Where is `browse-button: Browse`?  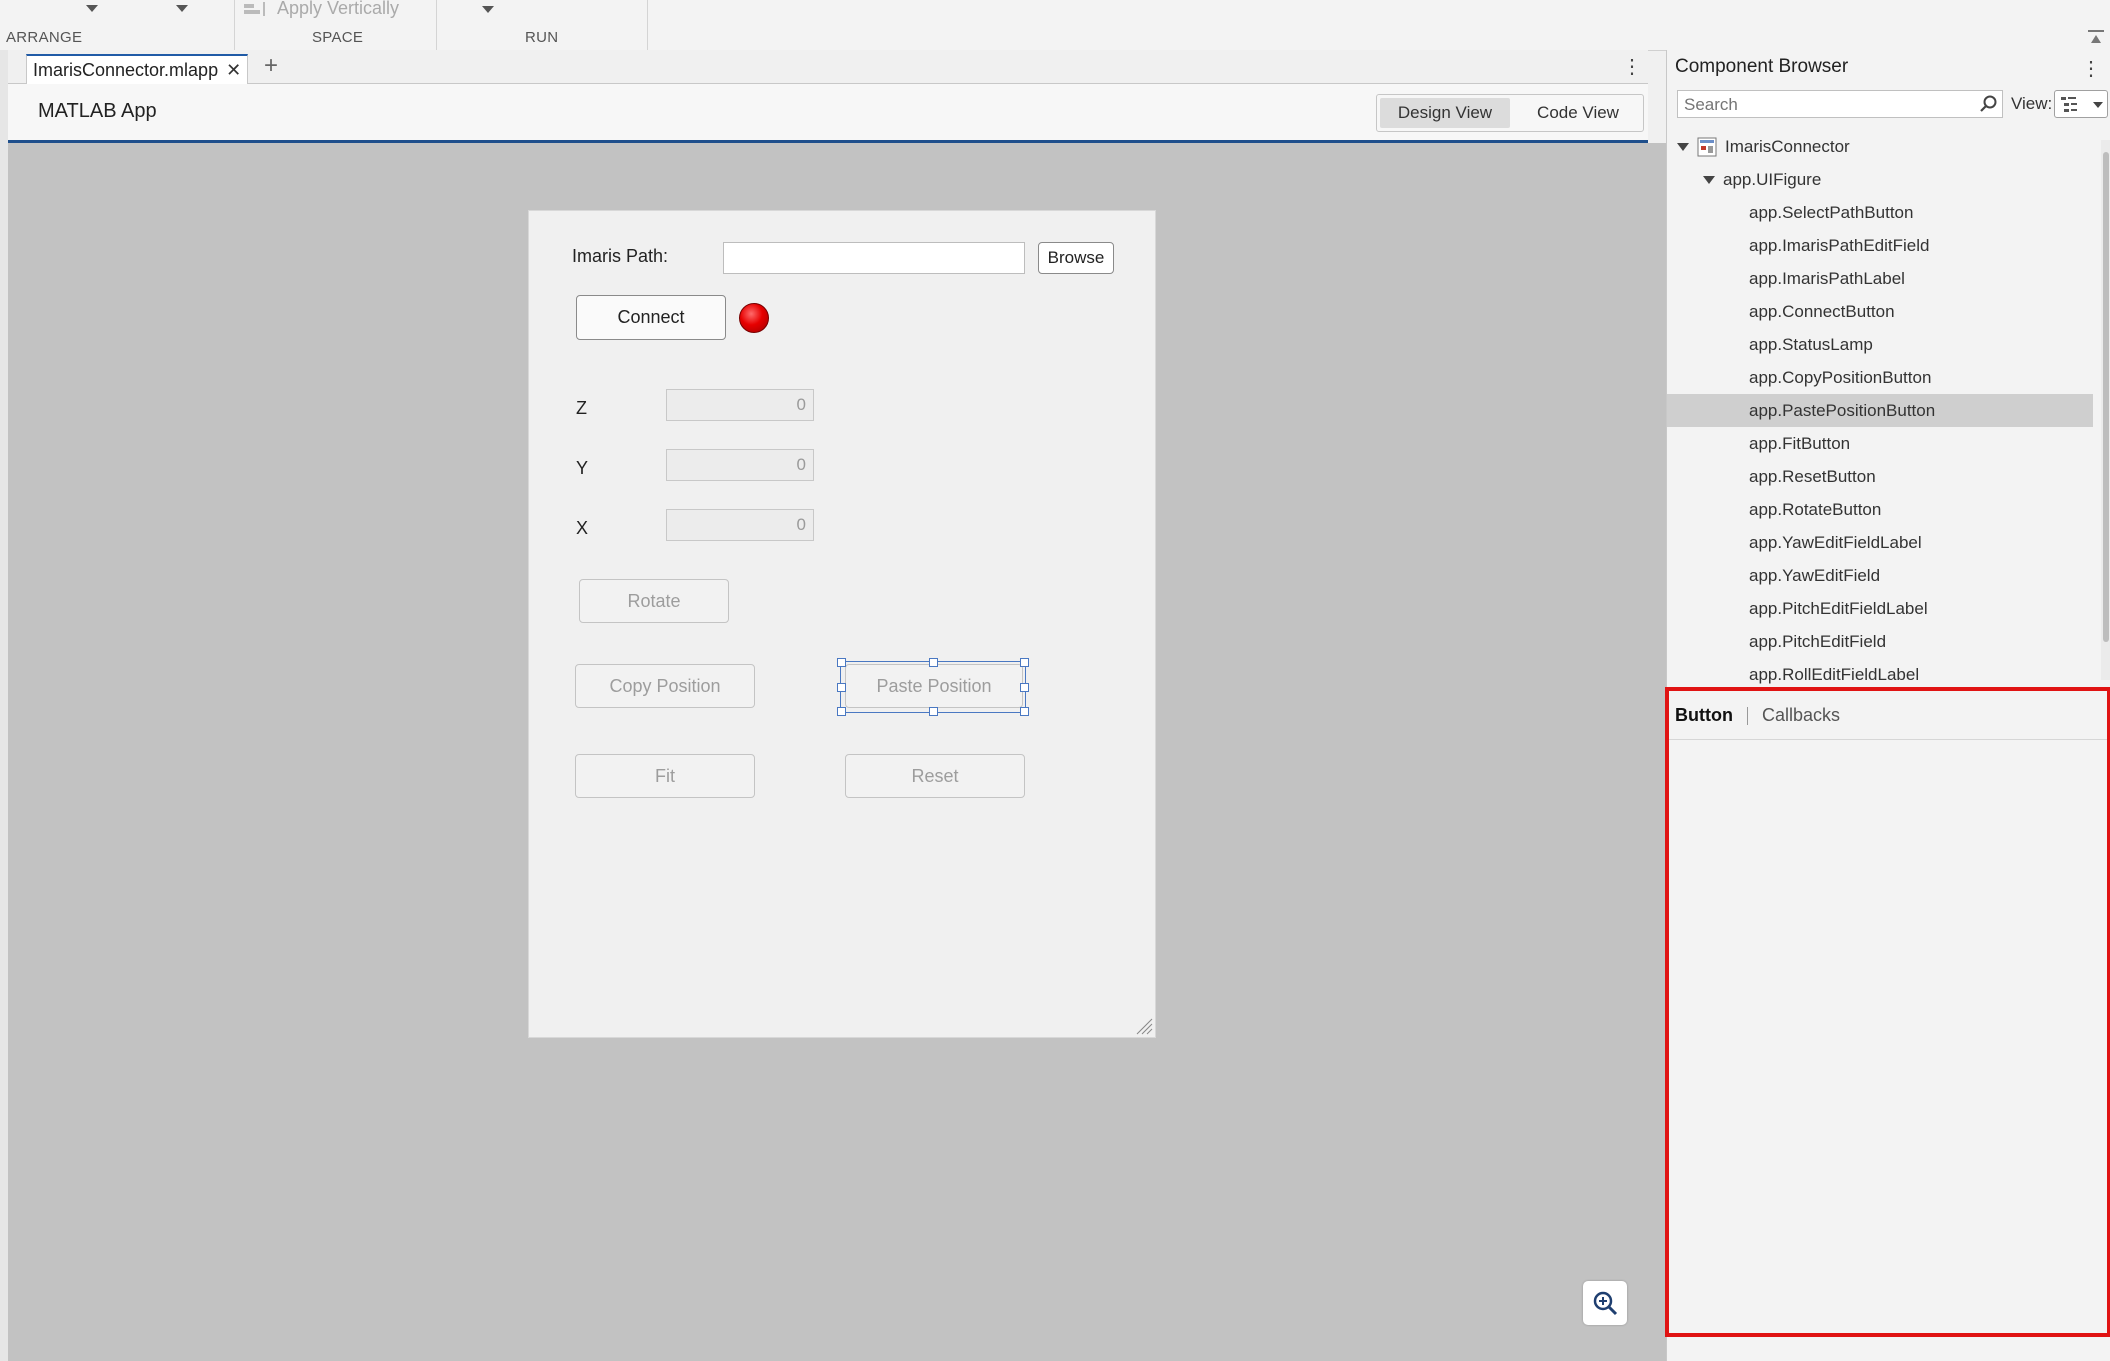 browse-button: Browse is located at coordinates (1076, 258).